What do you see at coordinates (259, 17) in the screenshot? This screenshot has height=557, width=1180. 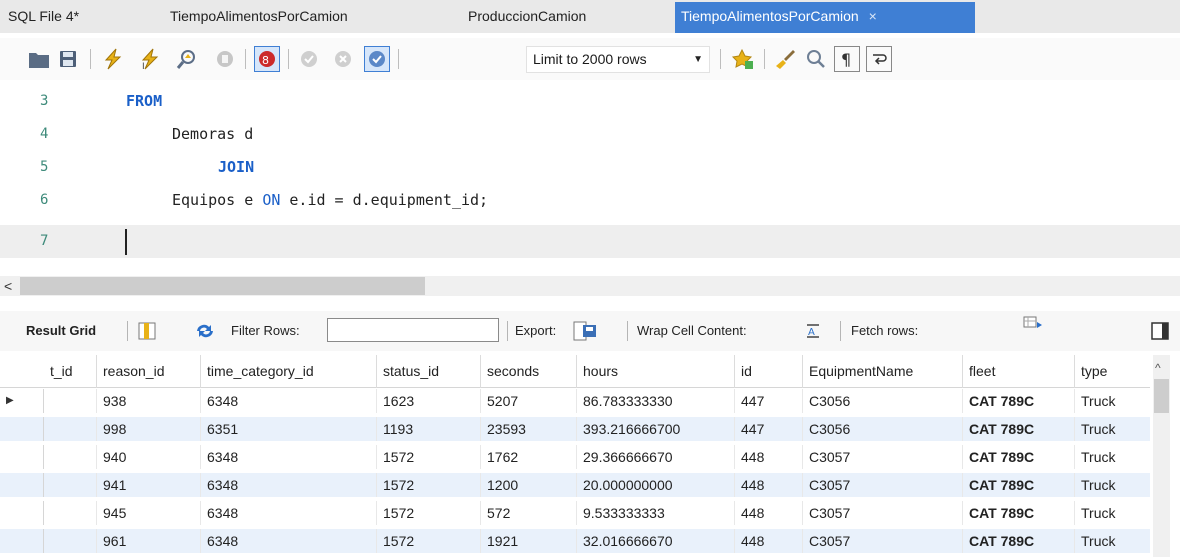 I see `tab-tiempo-alimentos-1: TiempoAlimentosPorCamion` at bounding box center [259, 17].